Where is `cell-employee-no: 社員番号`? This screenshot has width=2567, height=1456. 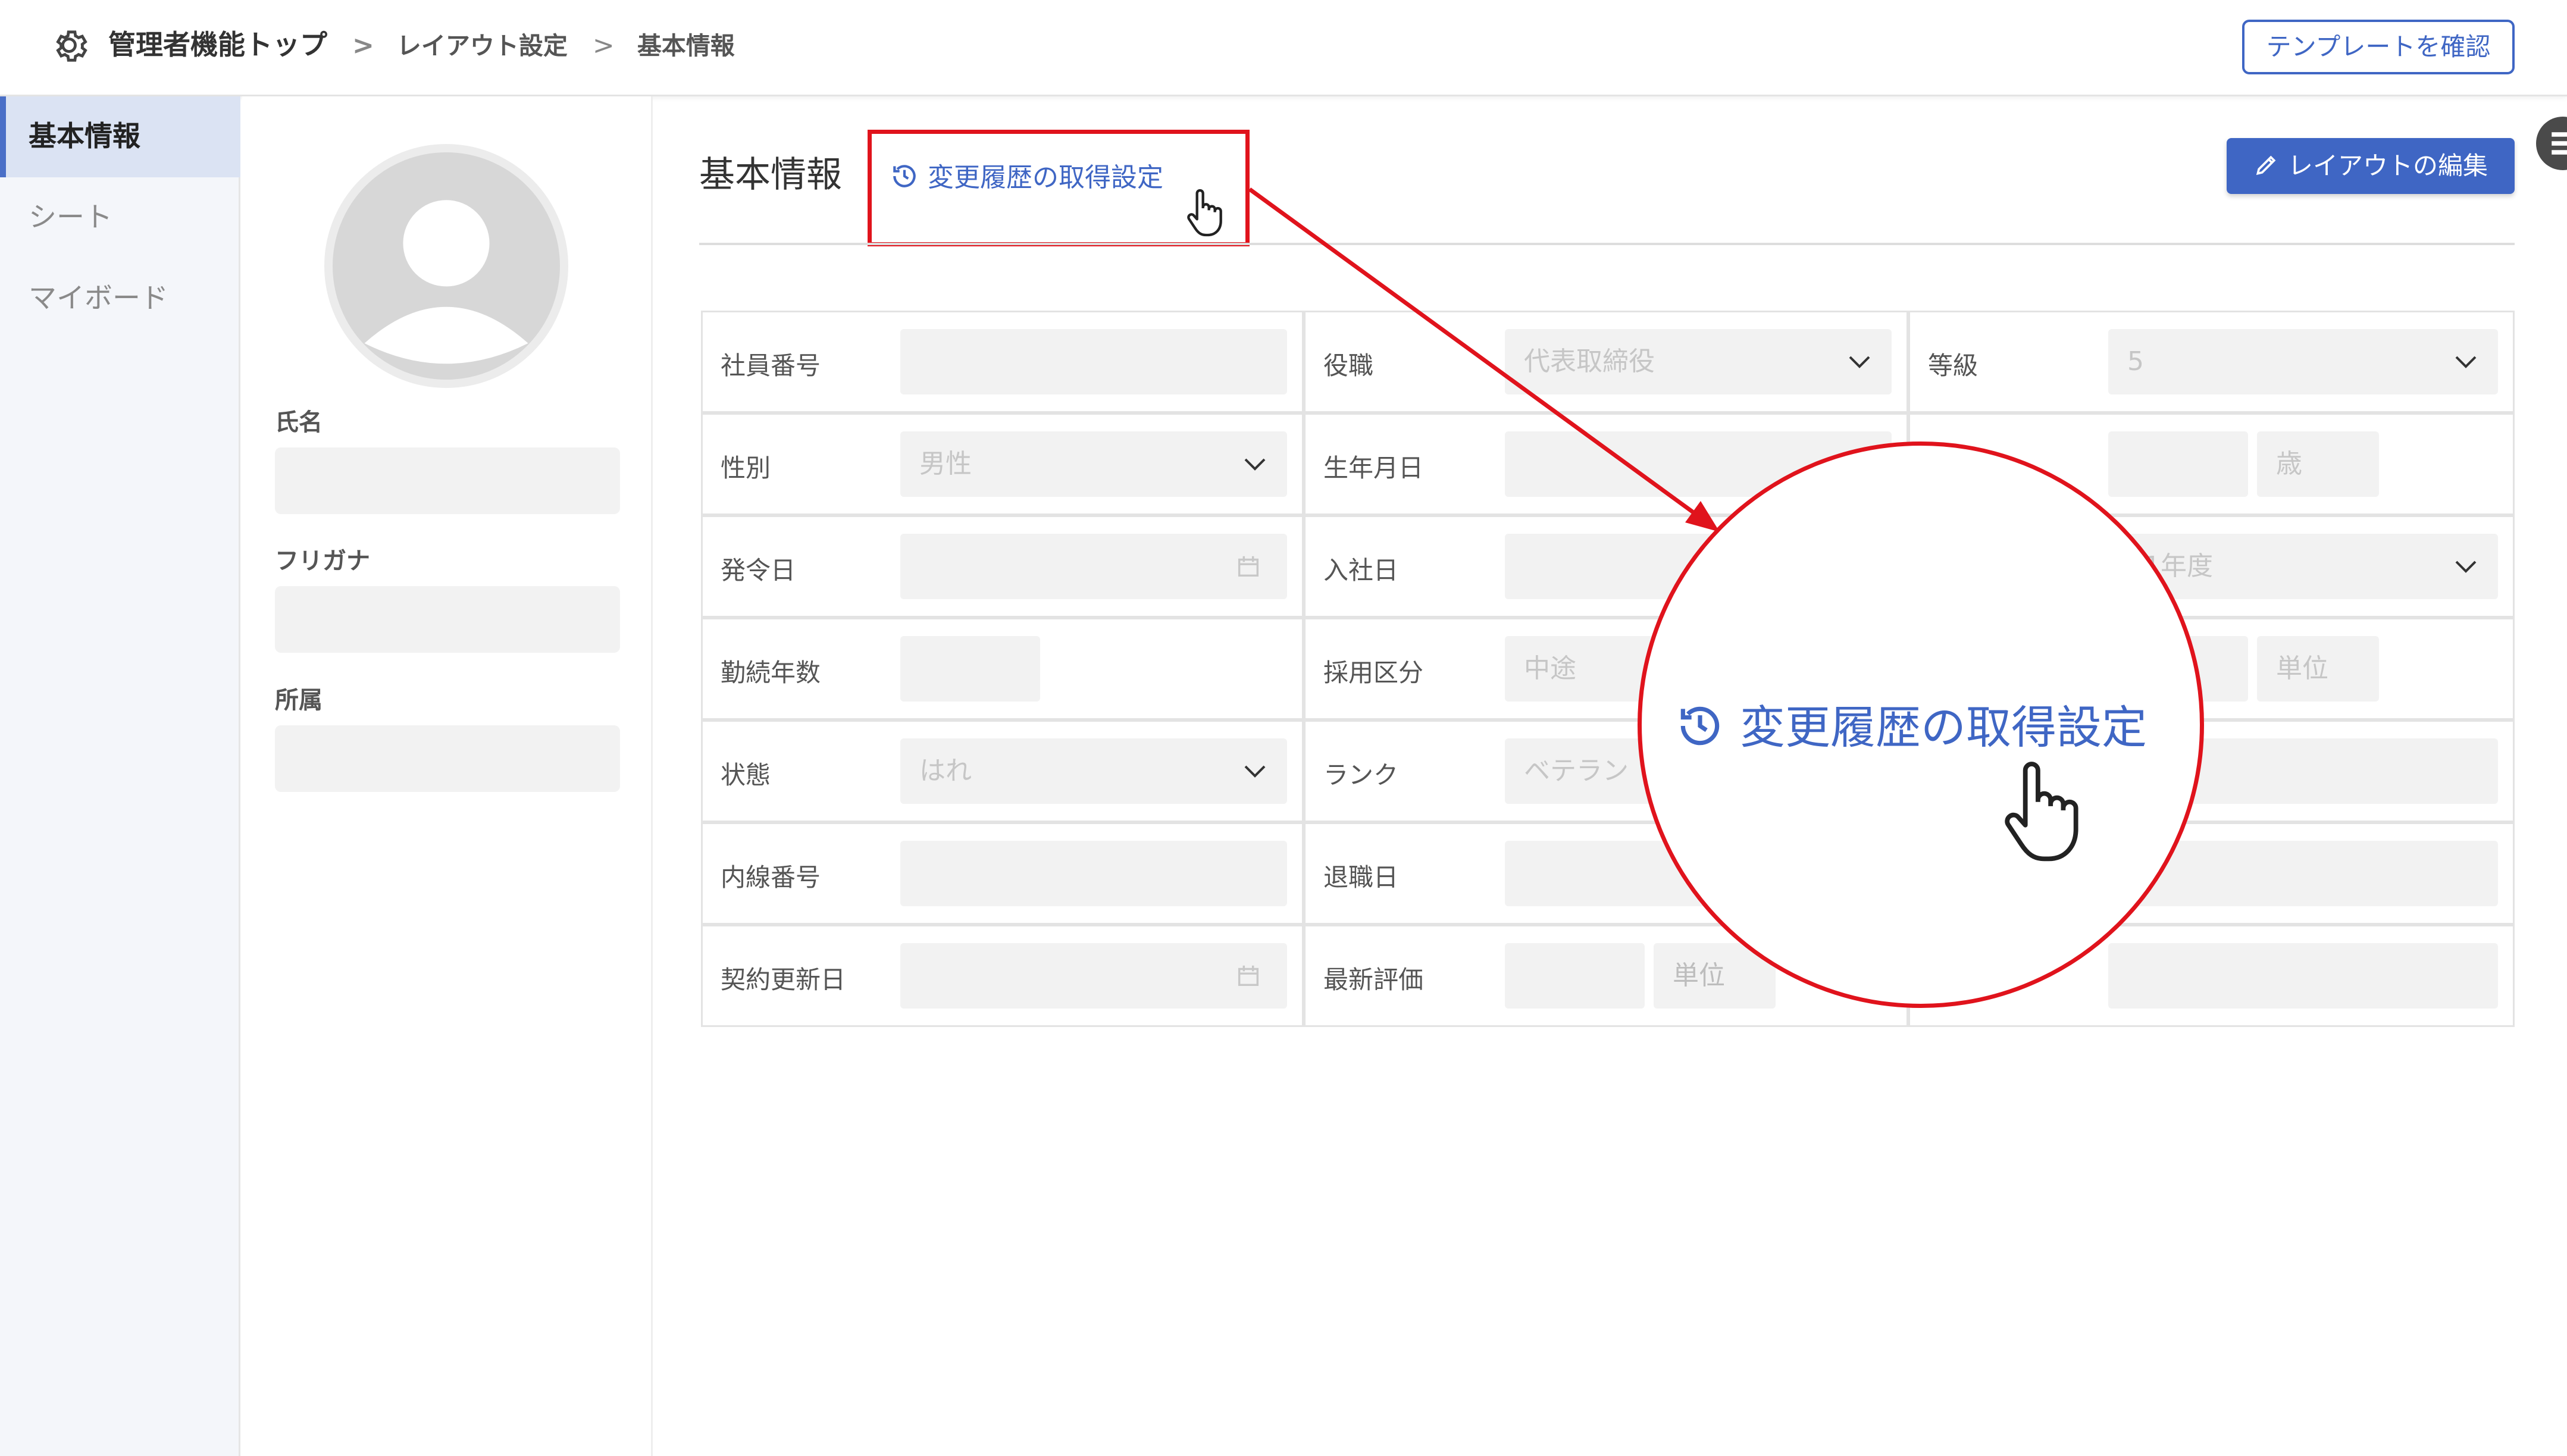
cell-employee-no: 社員番号 is located at coordinates (1002, 362).